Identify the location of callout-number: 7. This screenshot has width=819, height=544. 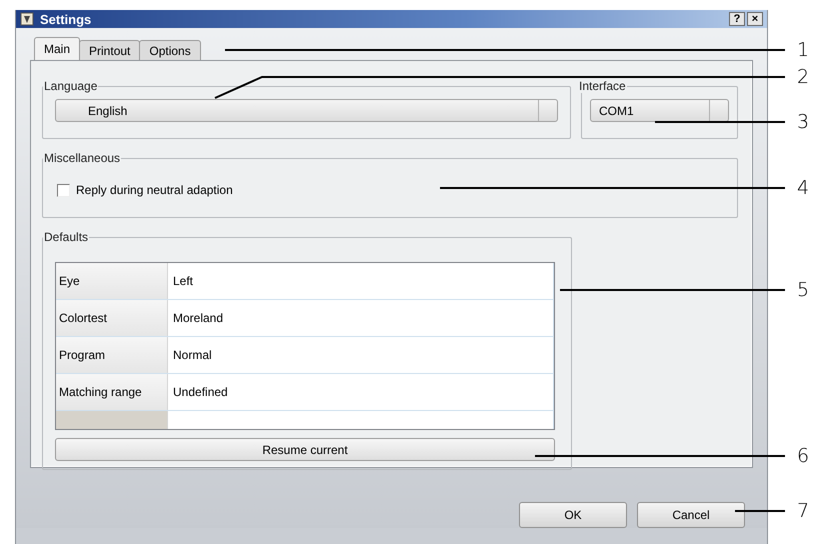
(803, 511).